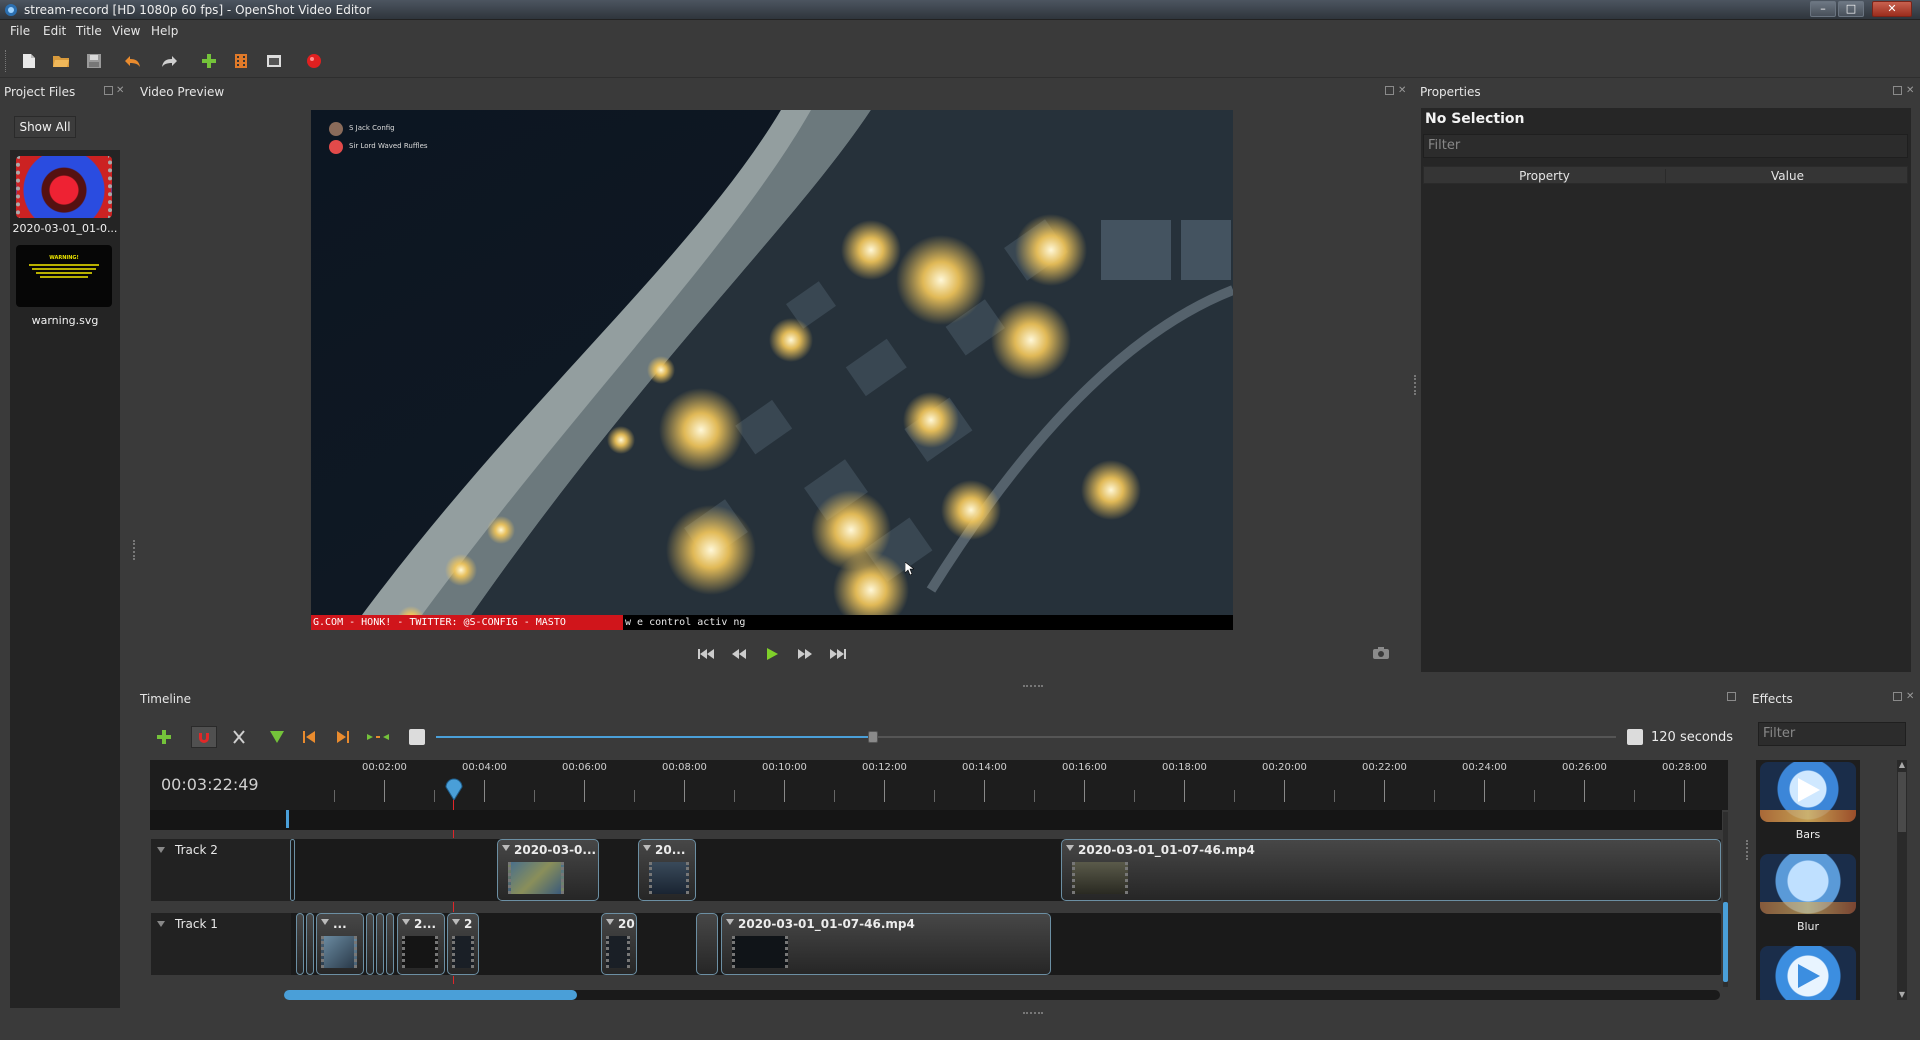  Describe the element at coordinates (872, 737) in the screenshot. I see `zoom-slider-handle` at that location.